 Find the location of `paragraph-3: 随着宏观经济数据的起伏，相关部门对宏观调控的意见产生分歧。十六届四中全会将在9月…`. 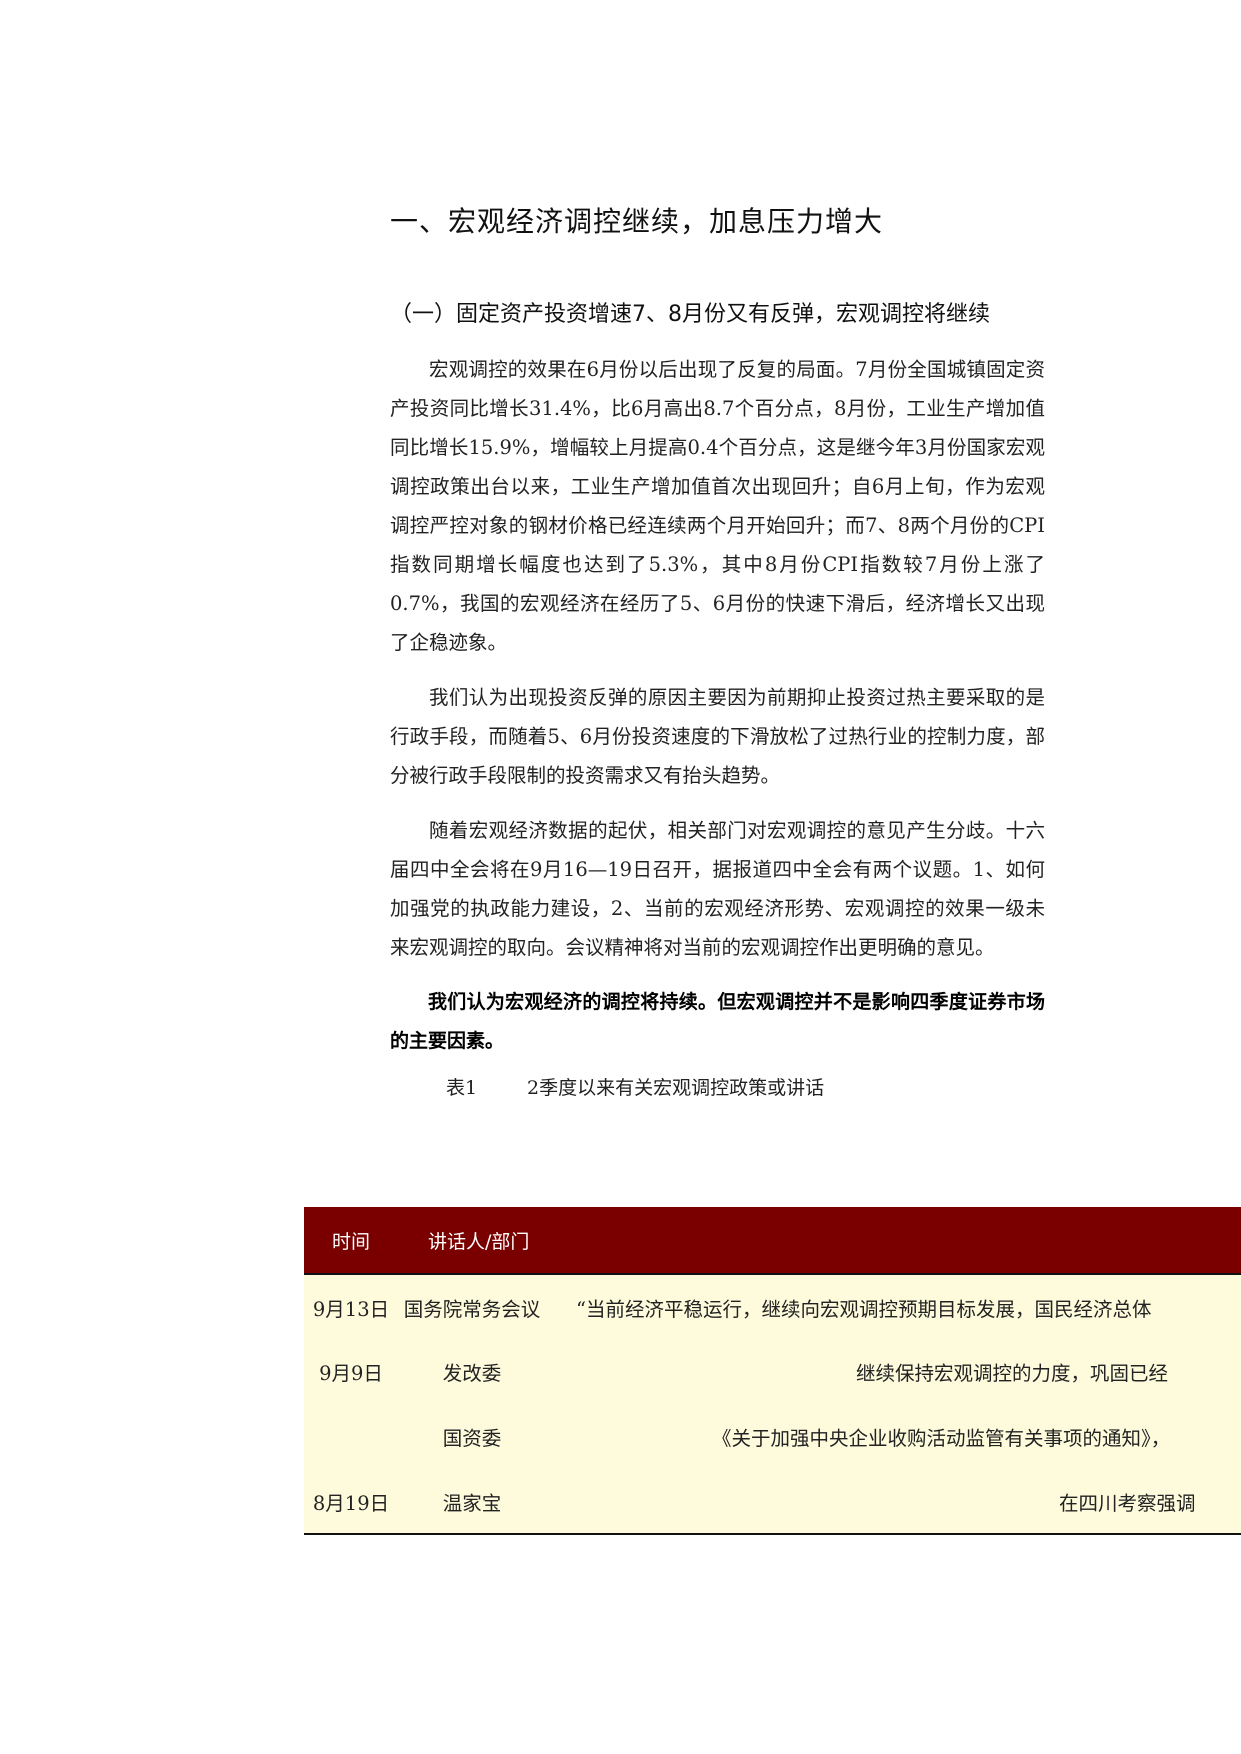

paragraph-3: 随着宏观经济数据的起伏，相关部门对宏观调控的意见产生分歧。十六届四中全会将在9月… is located at coordinates (717, 889).